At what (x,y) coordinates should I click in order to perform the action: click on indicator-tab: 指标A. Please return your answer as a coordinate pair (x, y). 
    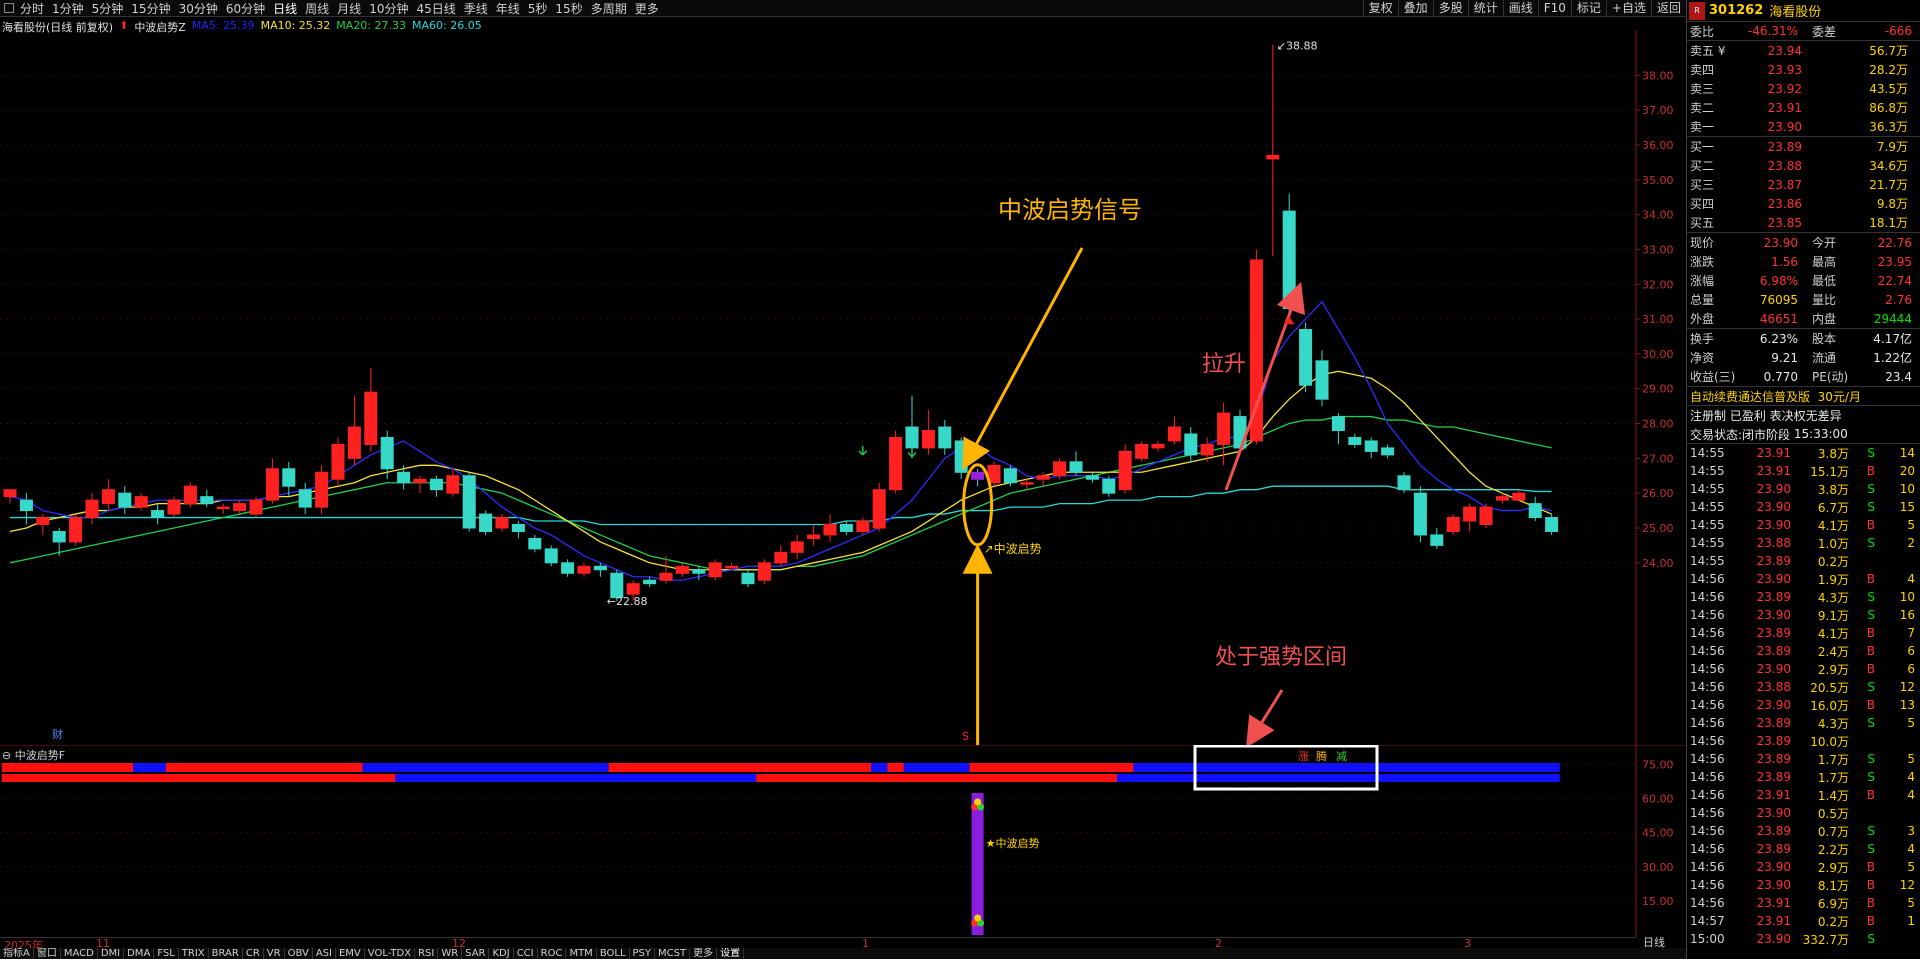
    Looking at the image, I should click on (17, 953).